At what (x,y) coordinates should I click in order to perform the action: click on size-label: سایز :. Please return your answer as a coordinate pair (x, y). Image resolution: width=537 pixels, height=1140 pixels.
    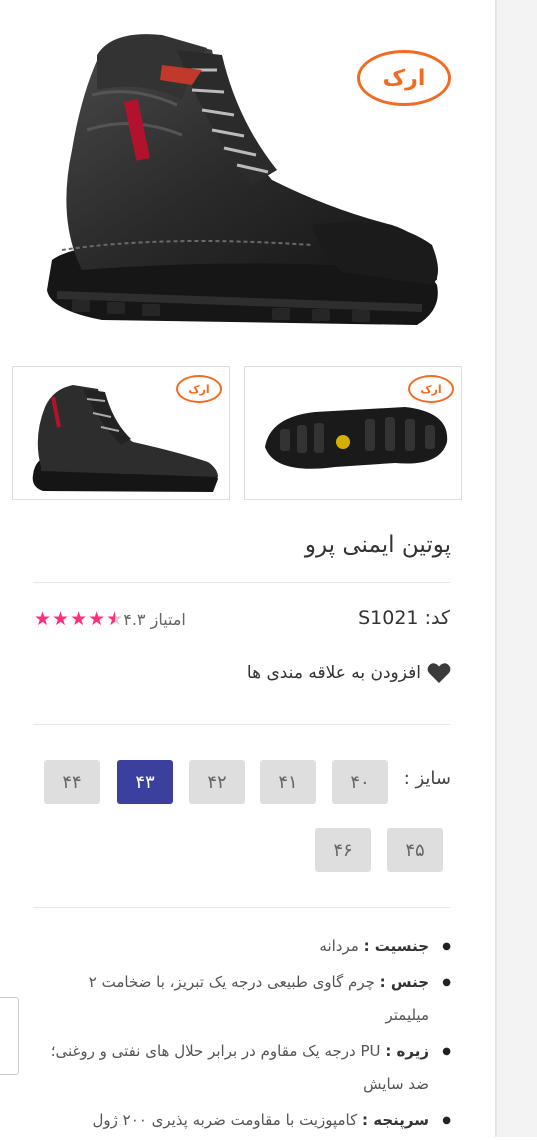
    Looking at the image, I should click on (427, 778).